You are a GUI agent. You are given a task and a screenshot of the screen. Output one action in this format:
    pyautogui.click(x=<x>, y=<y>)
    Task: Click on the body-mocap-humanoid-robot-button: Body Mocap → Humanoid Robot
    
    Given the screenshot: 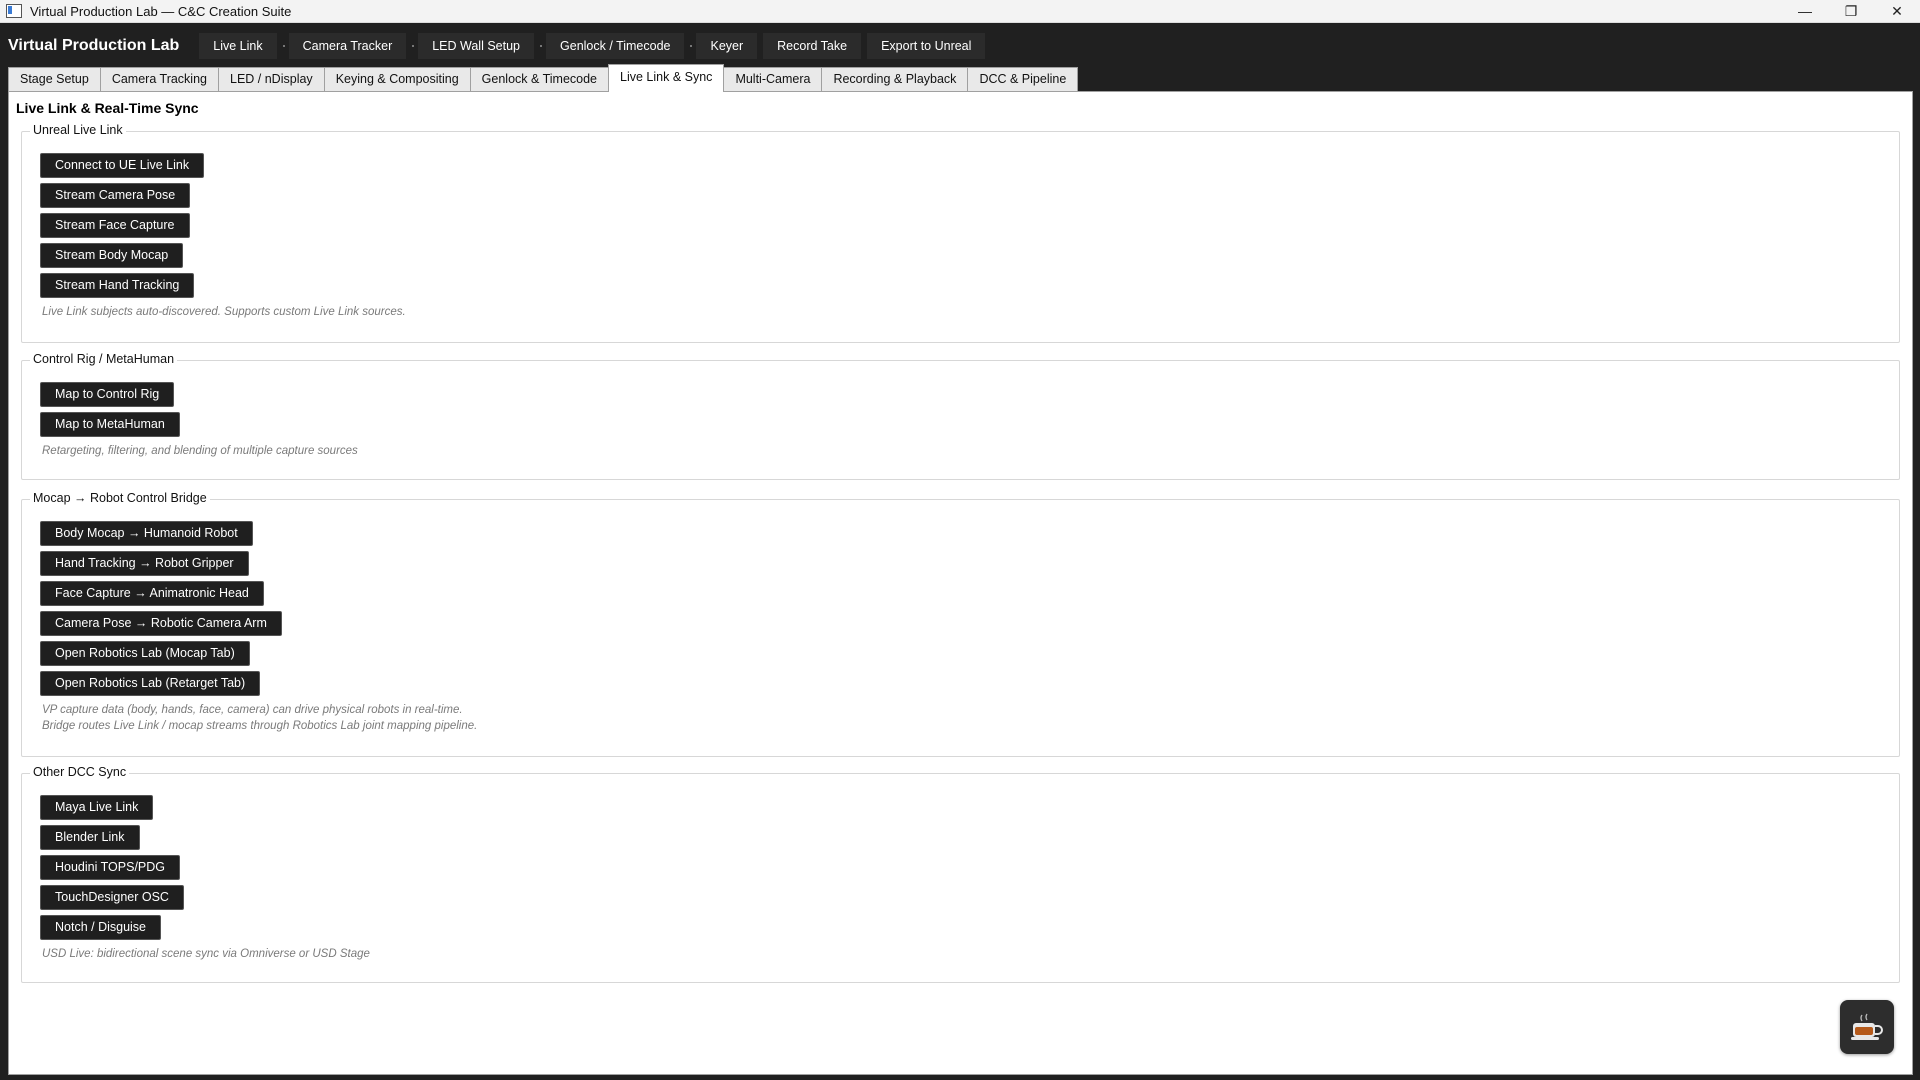 What is the action you would take?
    pyautogui.click(x=146, y=533)
    